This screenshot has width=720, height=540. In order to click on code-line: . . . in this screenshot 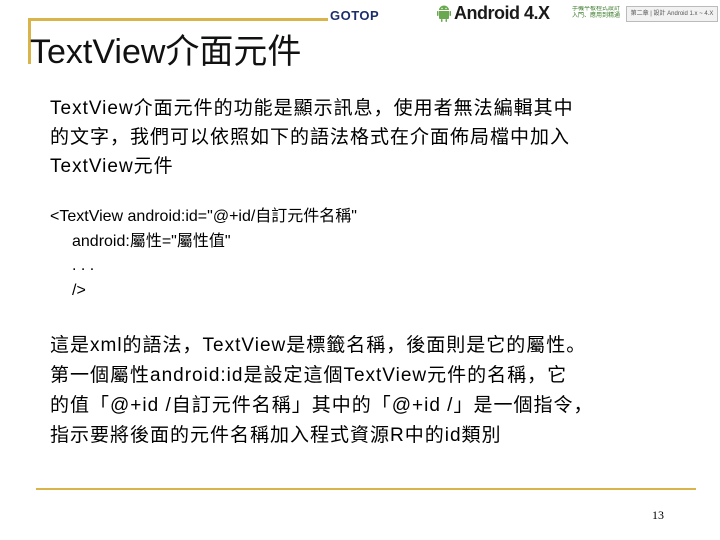, I will do `click(83, 265)`.